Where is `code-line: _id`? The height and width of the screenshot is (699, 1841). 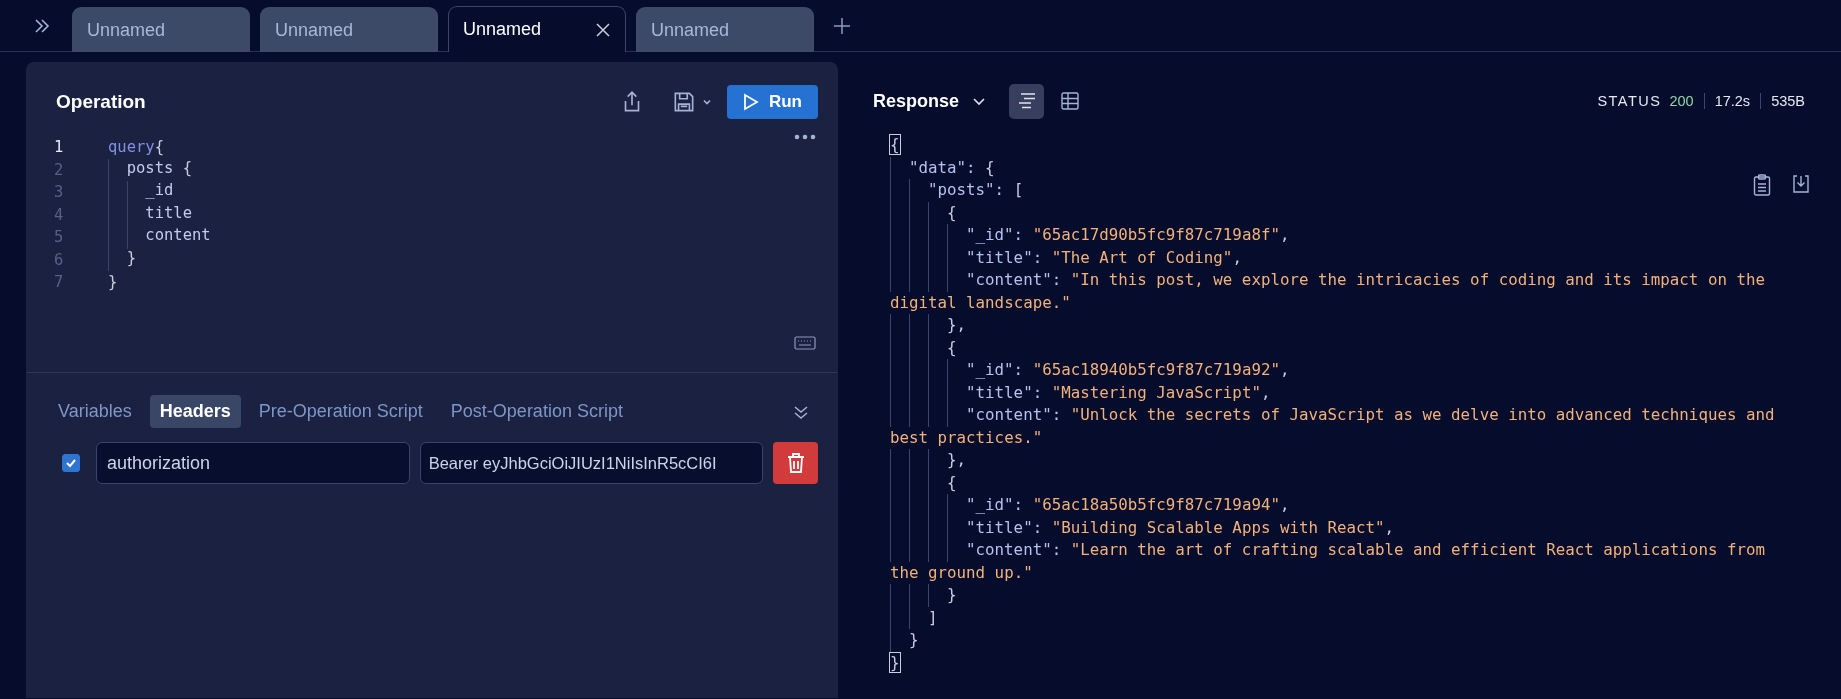
code-line: _id is located at coordinates (141, 192).